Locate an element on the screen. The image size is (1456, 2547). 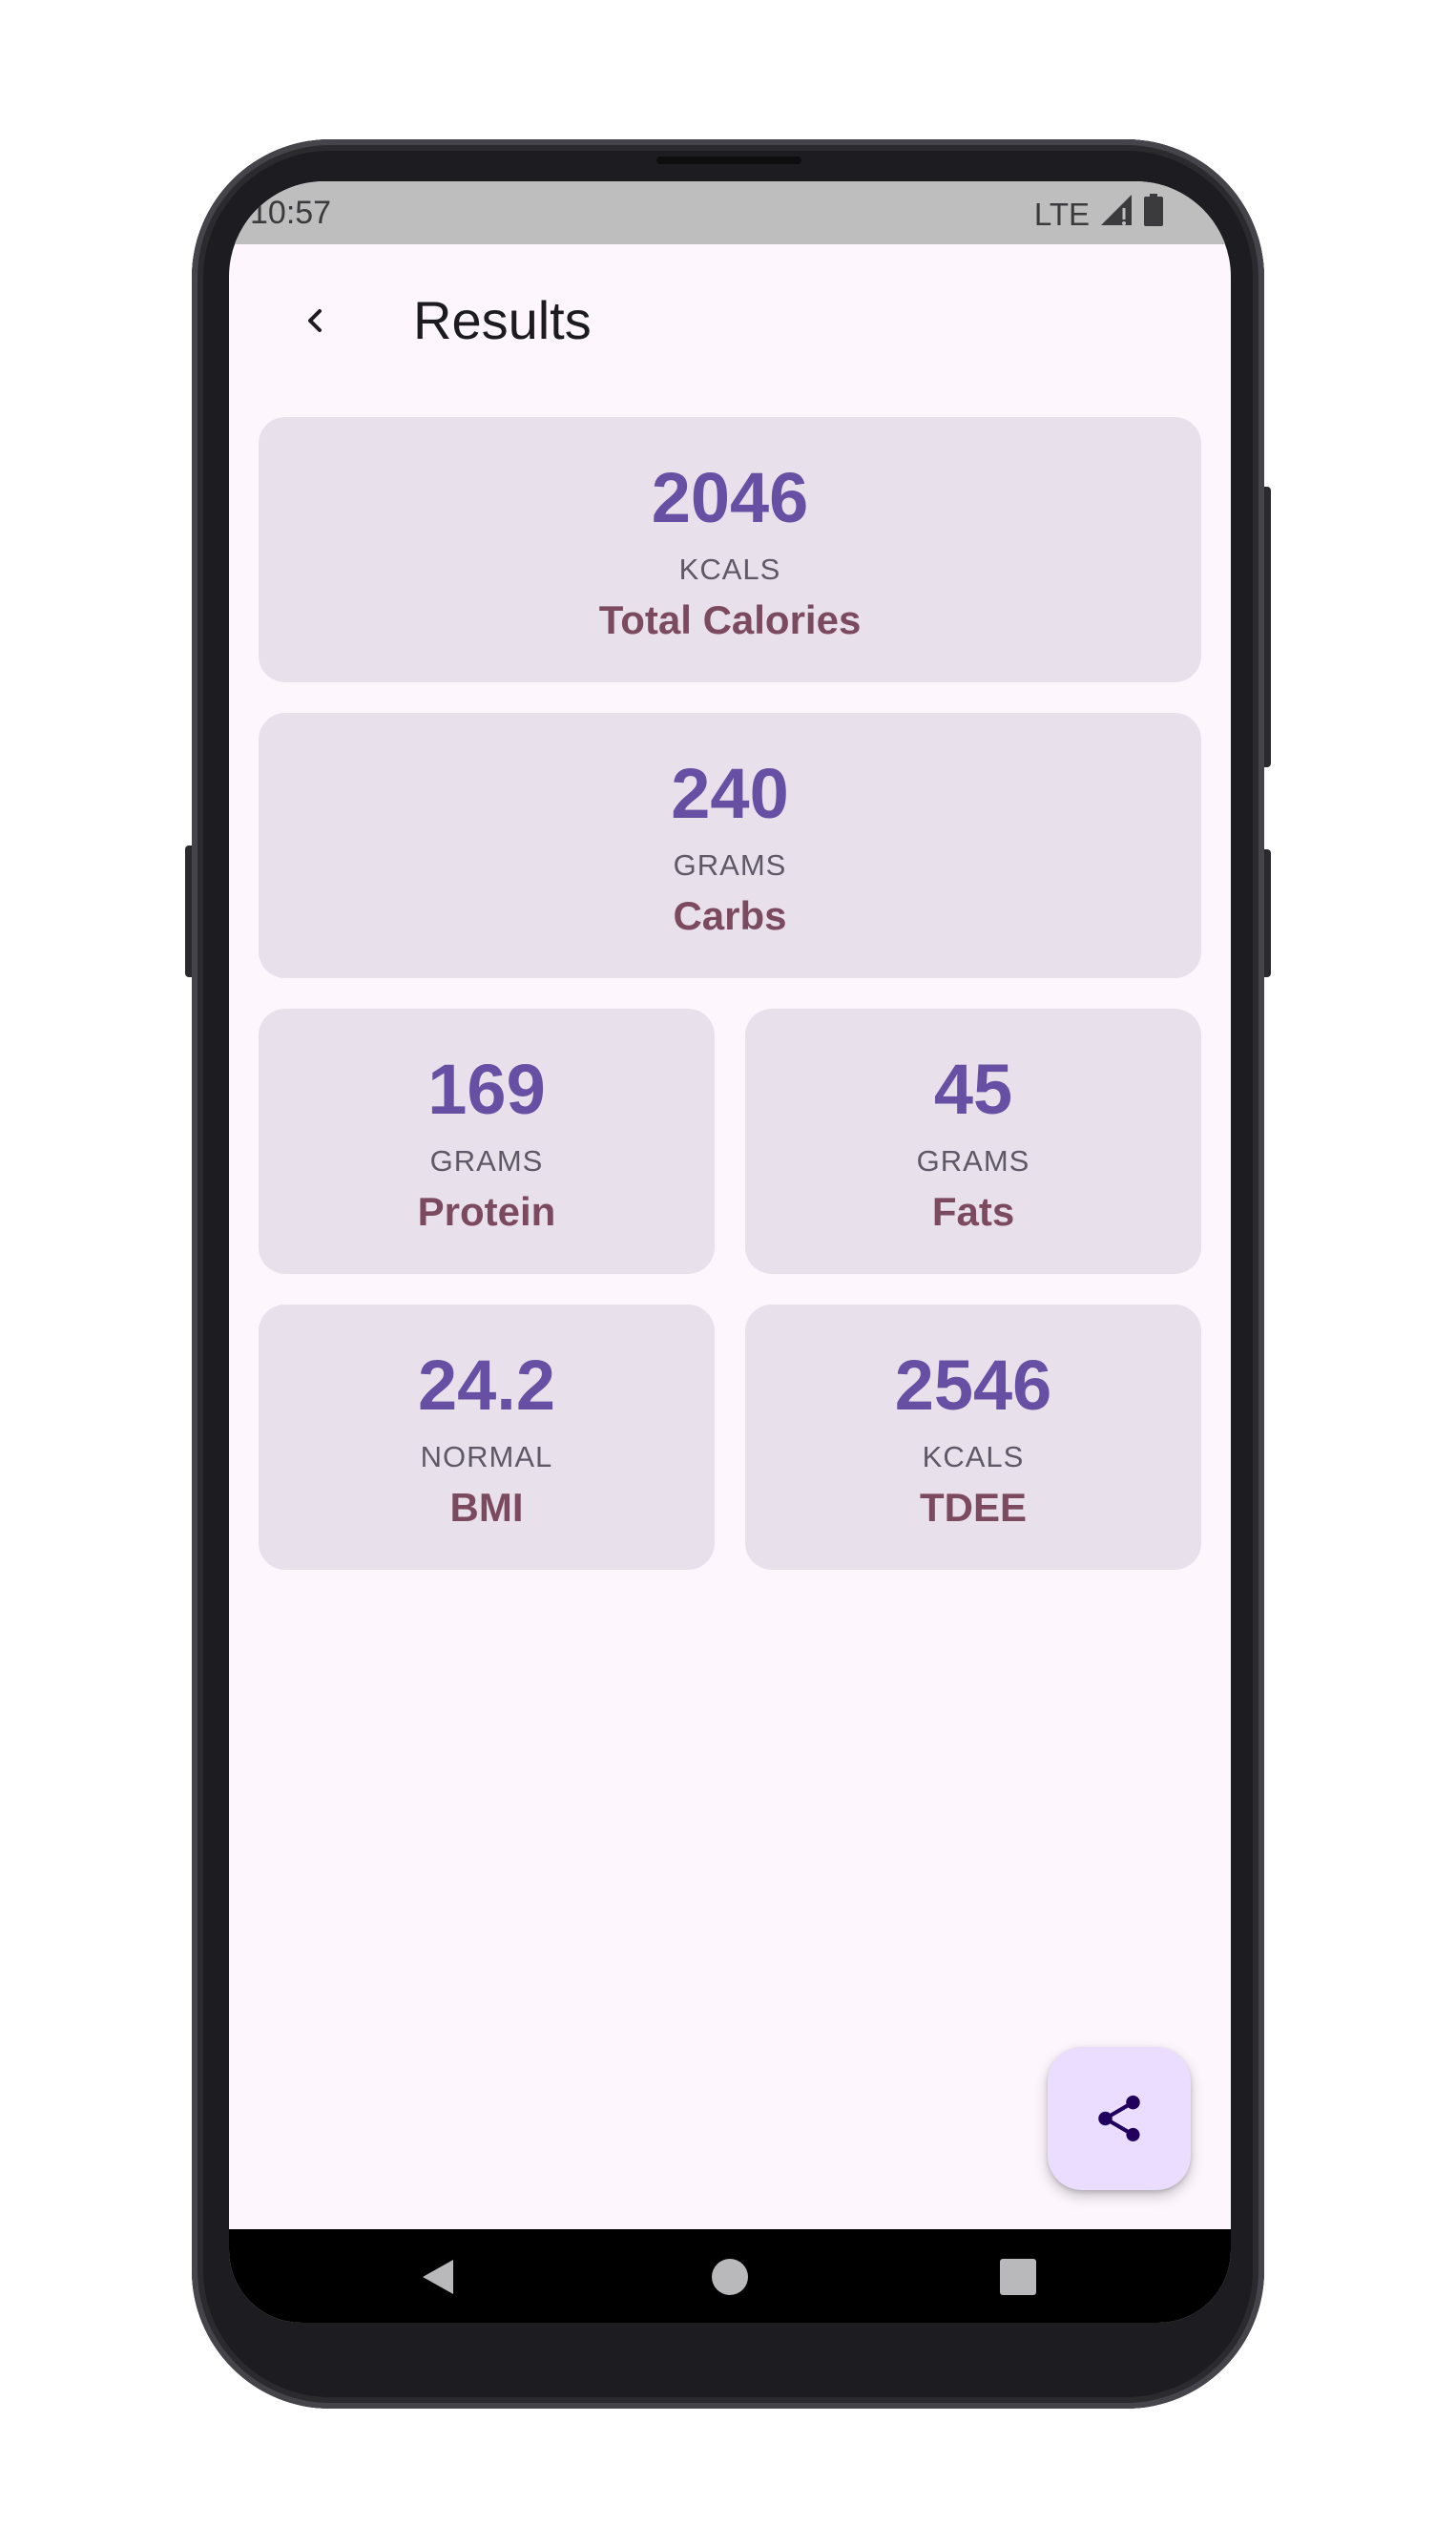
nav-recents-icon is located at coordinates (1018, 2277).